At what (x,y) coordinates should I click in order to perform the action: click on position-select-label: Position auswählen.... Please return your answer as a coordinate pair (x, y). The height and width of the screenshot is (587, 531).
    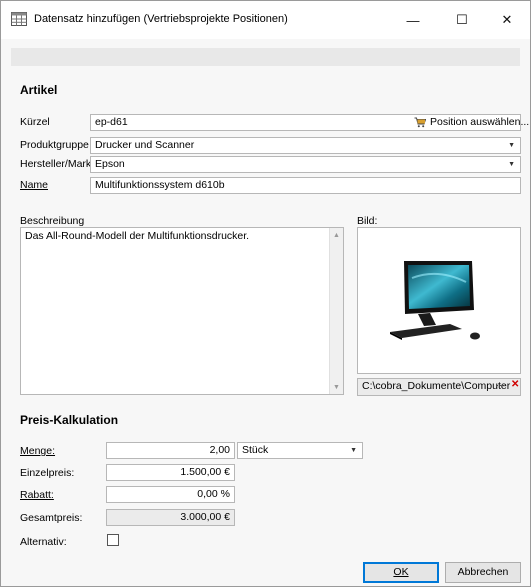
    Looking at the image, I should click on (480, 122).